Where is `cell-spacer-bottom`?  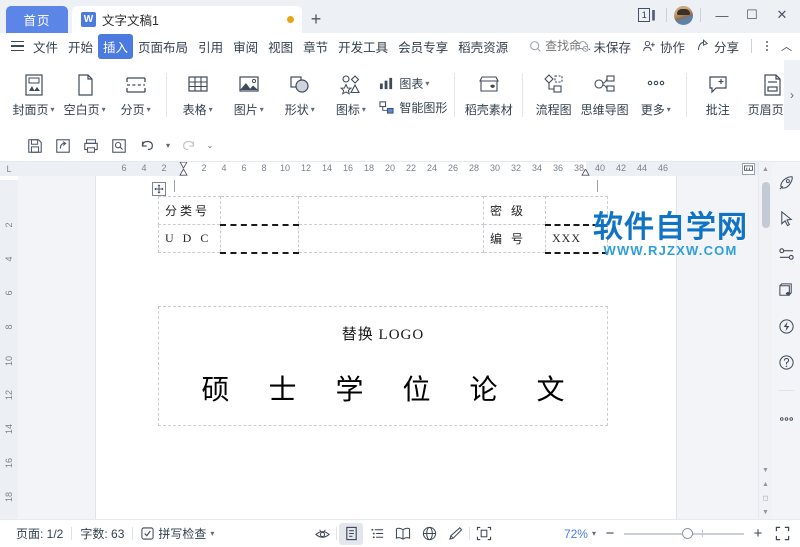
cell-spacer-bottom is located at coordinates (391, 238).